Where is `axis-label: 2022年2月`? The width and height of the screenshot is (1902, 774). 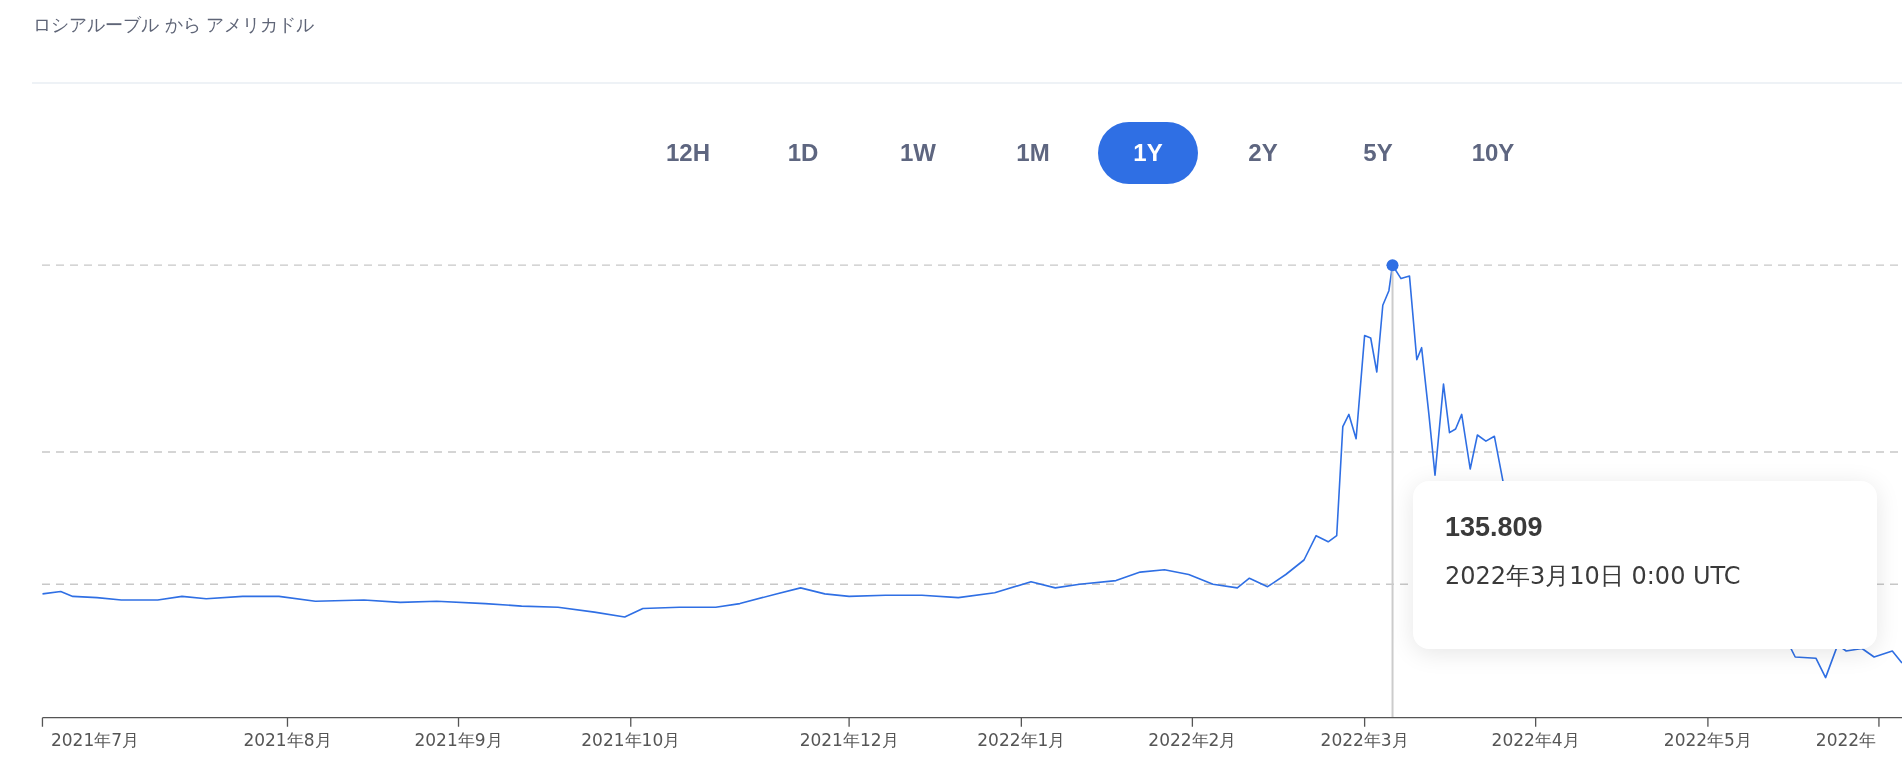 axis-label: 2022年2月 is located at coordinates (1192, 739).